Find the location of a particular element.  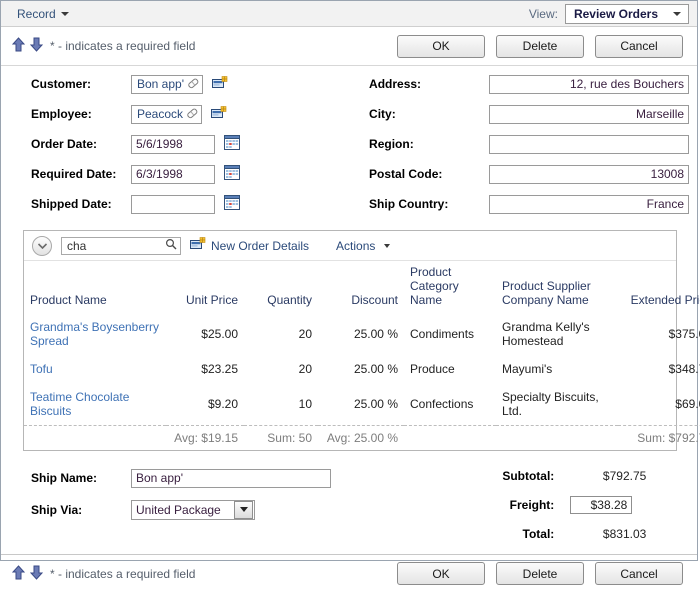

new-order-details-button: New Order Details is located at coordinates (249, 245).